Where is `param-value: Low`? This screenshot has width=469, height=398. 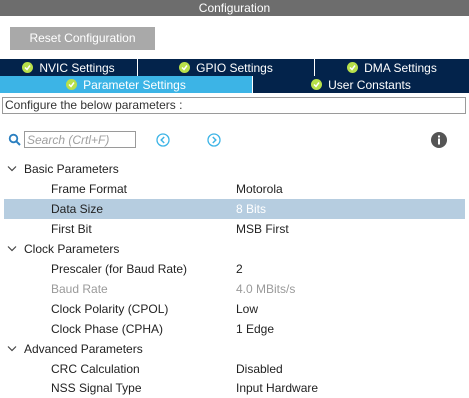
param-value: Low is located at coordinates (247, 309).